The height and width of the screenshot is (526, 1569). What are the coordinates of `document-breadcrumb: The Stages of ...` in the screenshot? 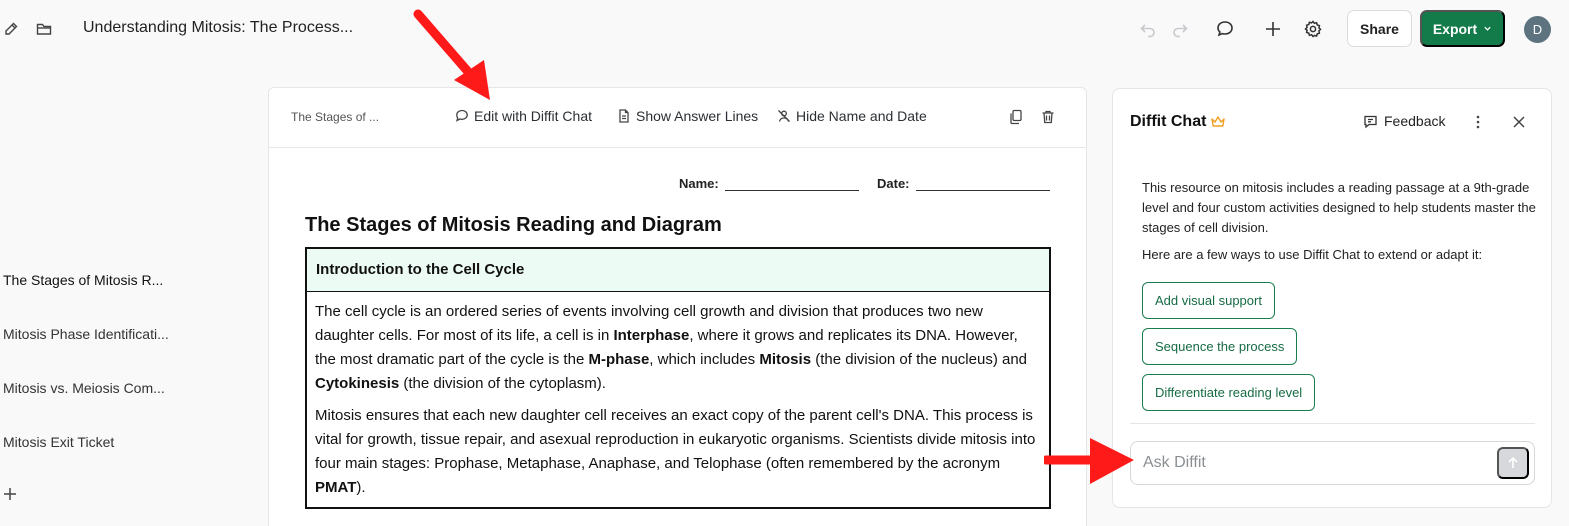 It's located at (335, 117).